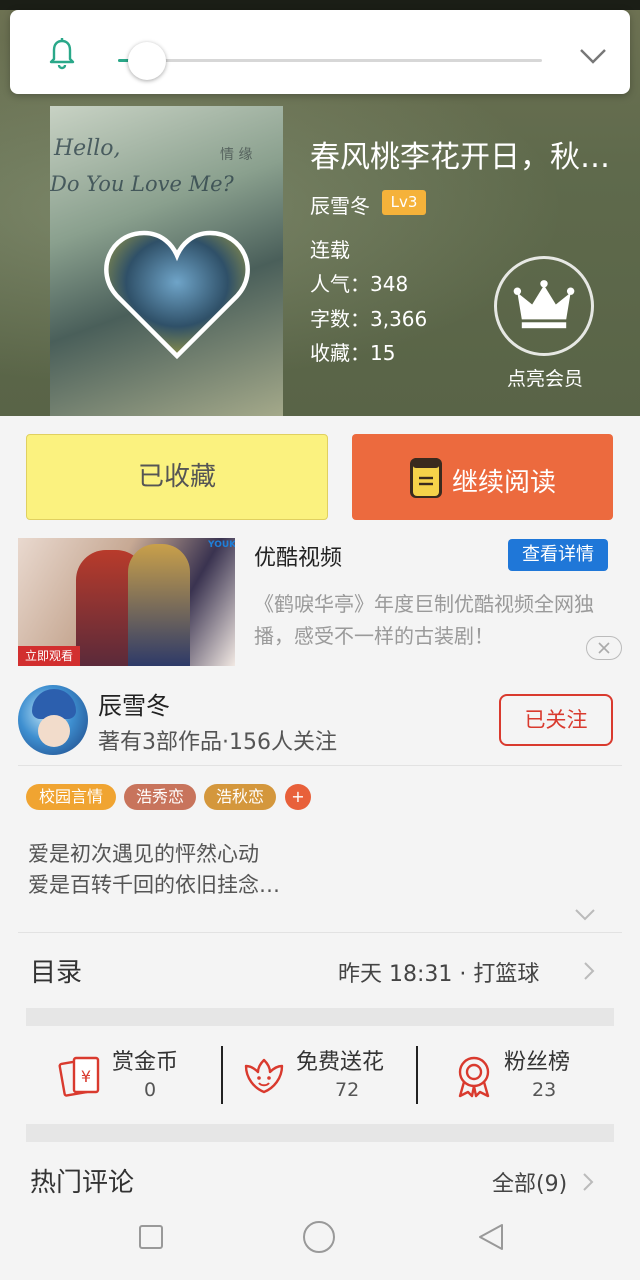 This screenshot has width=640, height=1280. I want to click on book-favorites: 收藏：15, so click(353, 353).